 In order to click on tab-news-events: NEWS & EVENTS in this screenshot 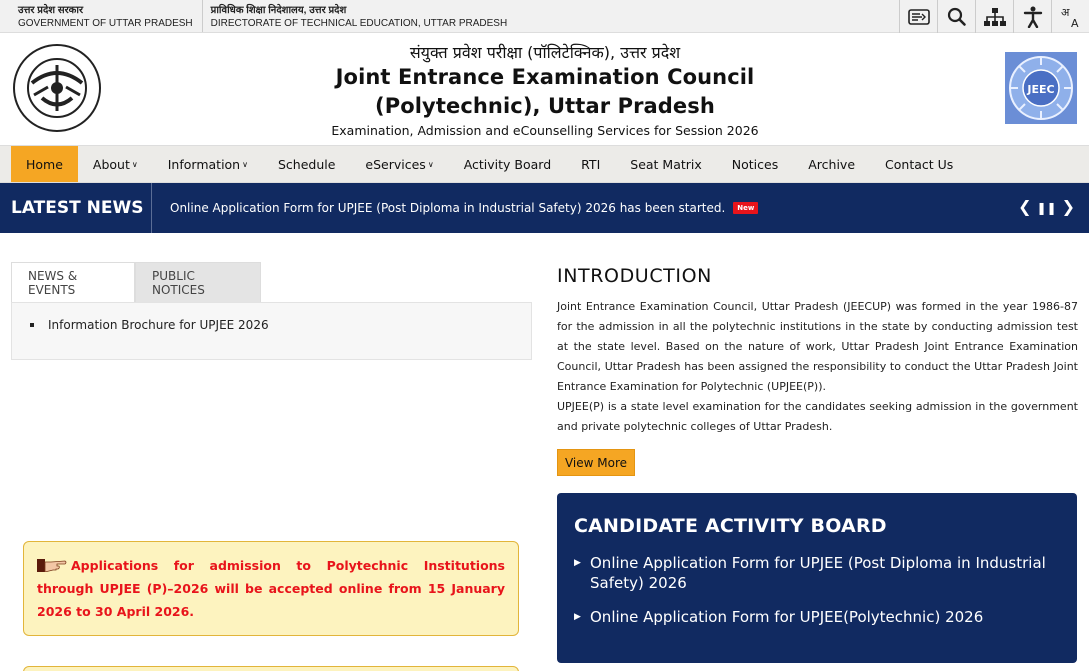, I will do `click(73, 282)`.